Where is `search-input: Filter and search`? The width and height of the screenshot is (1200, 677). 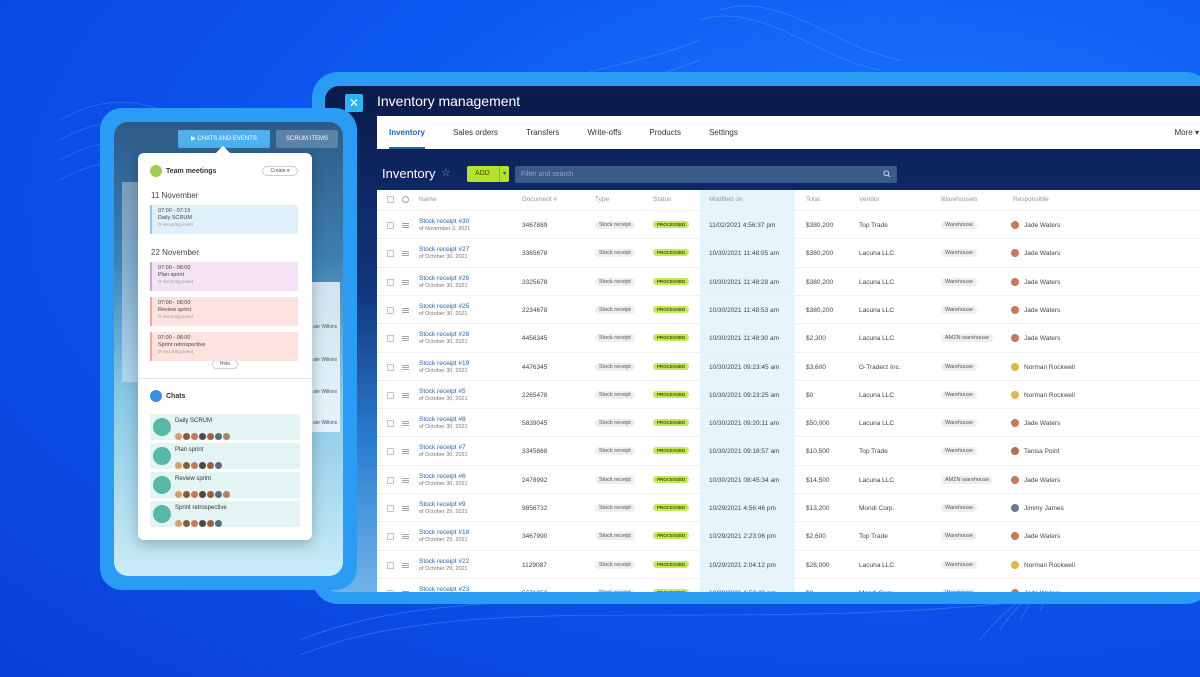
search-input: Filter and search is located at coordinates (706, 174).